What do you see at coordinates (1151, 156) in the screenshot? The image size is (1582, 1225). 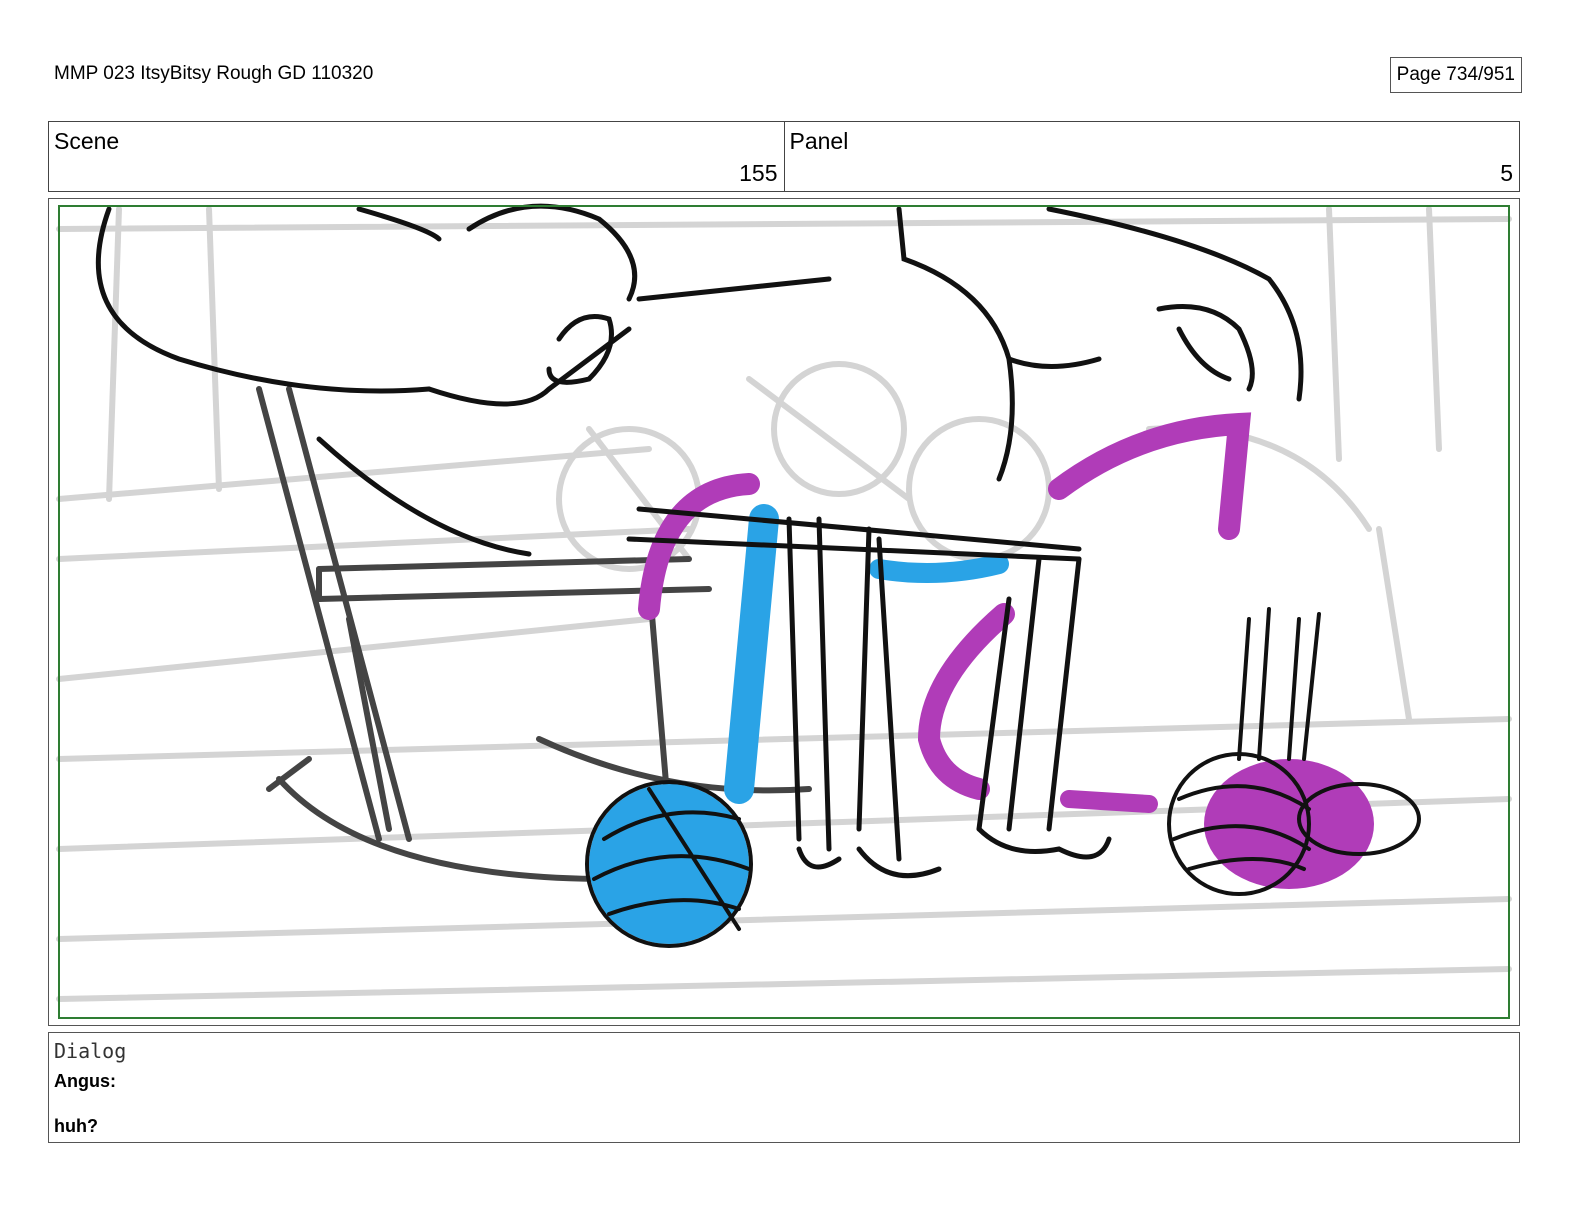 I see `panel-cell: Panel 5` at bounding box center [1151, 156].